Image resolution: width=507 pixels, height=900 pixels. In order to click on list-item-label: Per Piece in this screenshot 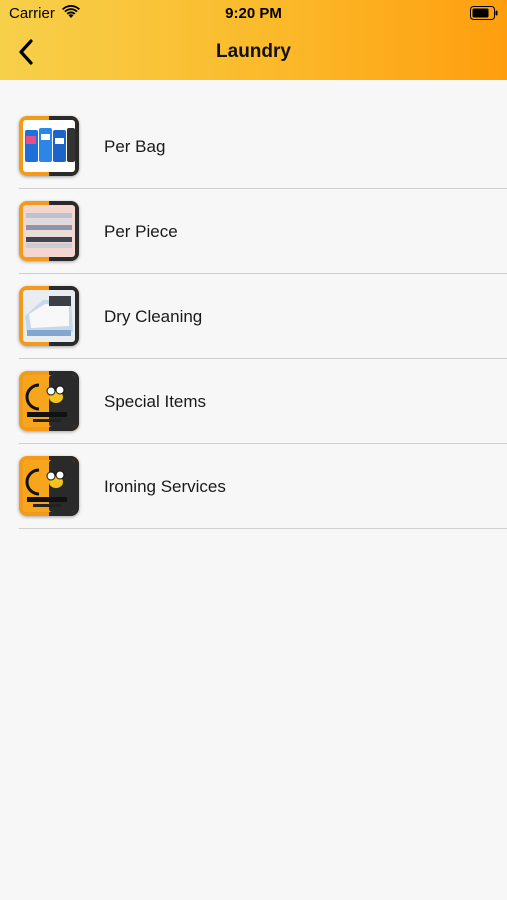, I will do `click(141, 231)`.